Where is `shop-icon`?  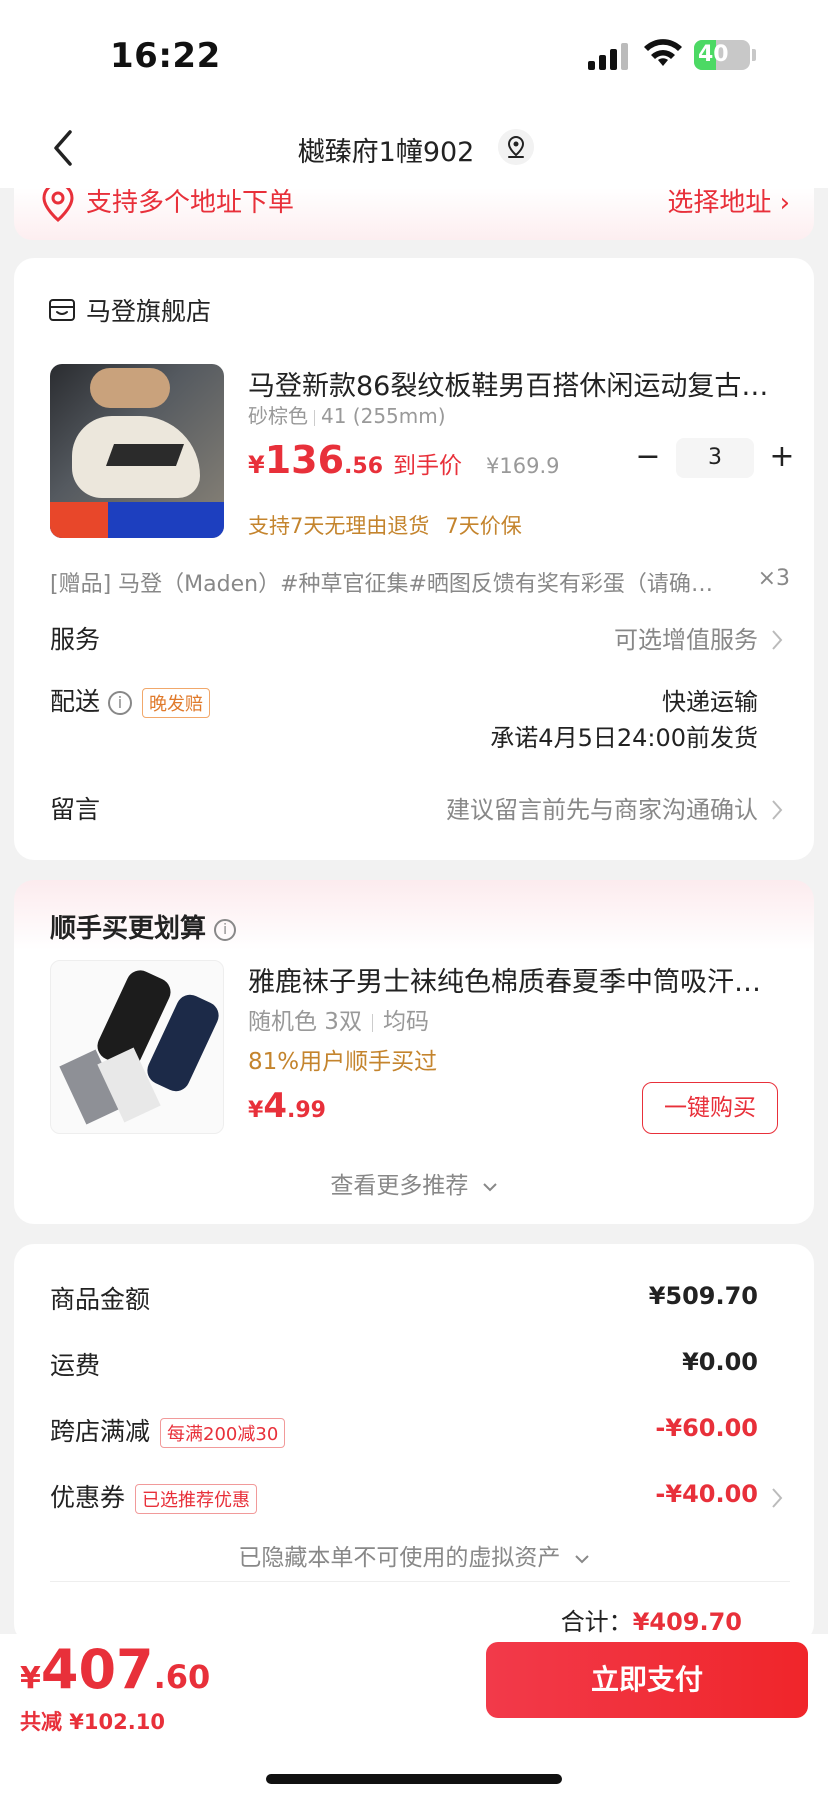
shop-icon is located at coordinates (62, 310).